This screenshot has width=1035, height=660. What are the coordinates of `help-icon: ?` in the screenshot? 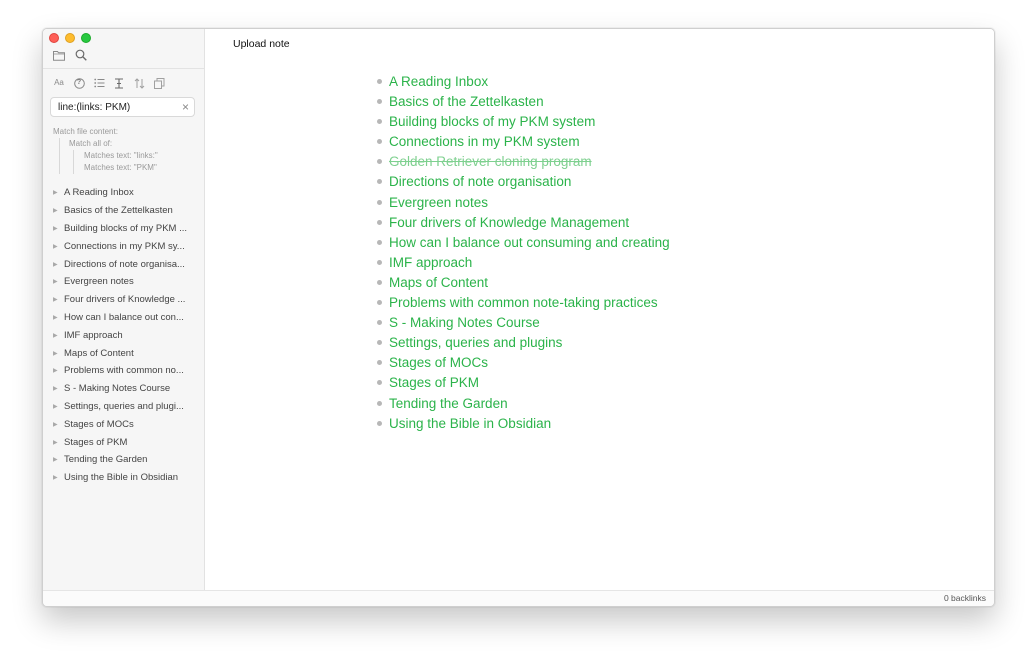 It's located at (79, 83).